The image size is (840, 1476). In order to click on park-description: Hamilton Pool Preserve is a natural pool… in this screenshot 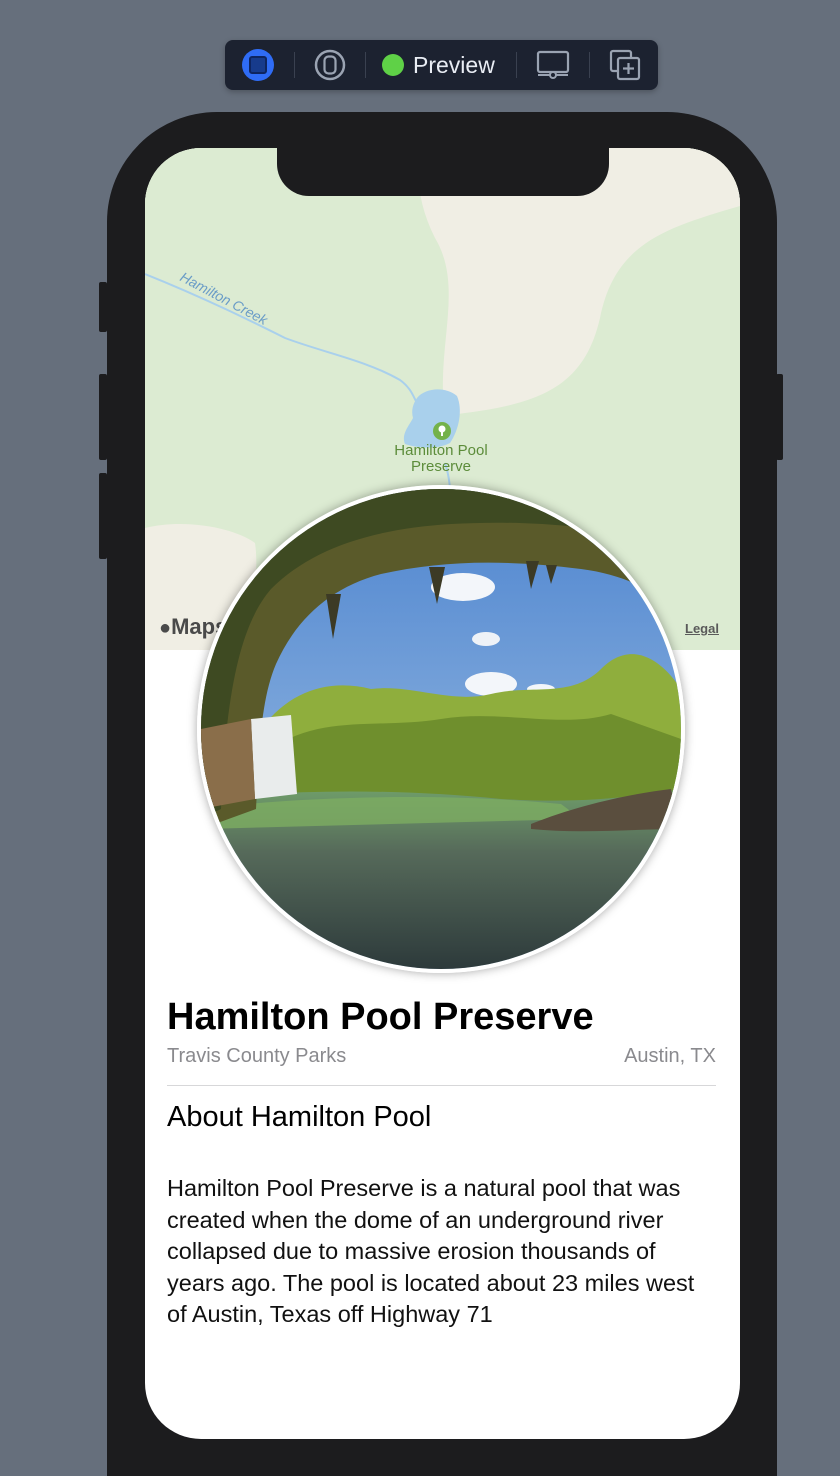, I will do `click(431, 1251)`.